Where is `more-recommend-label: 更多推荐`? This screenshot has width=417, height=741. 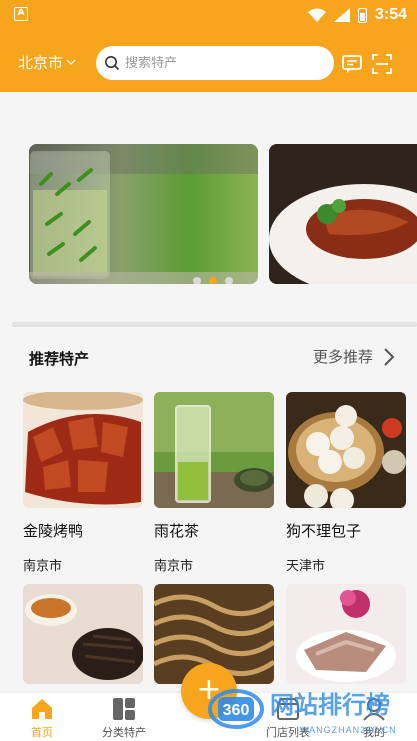
more-recommend-label: 更多推荐 is located at coordinates (342, 357).